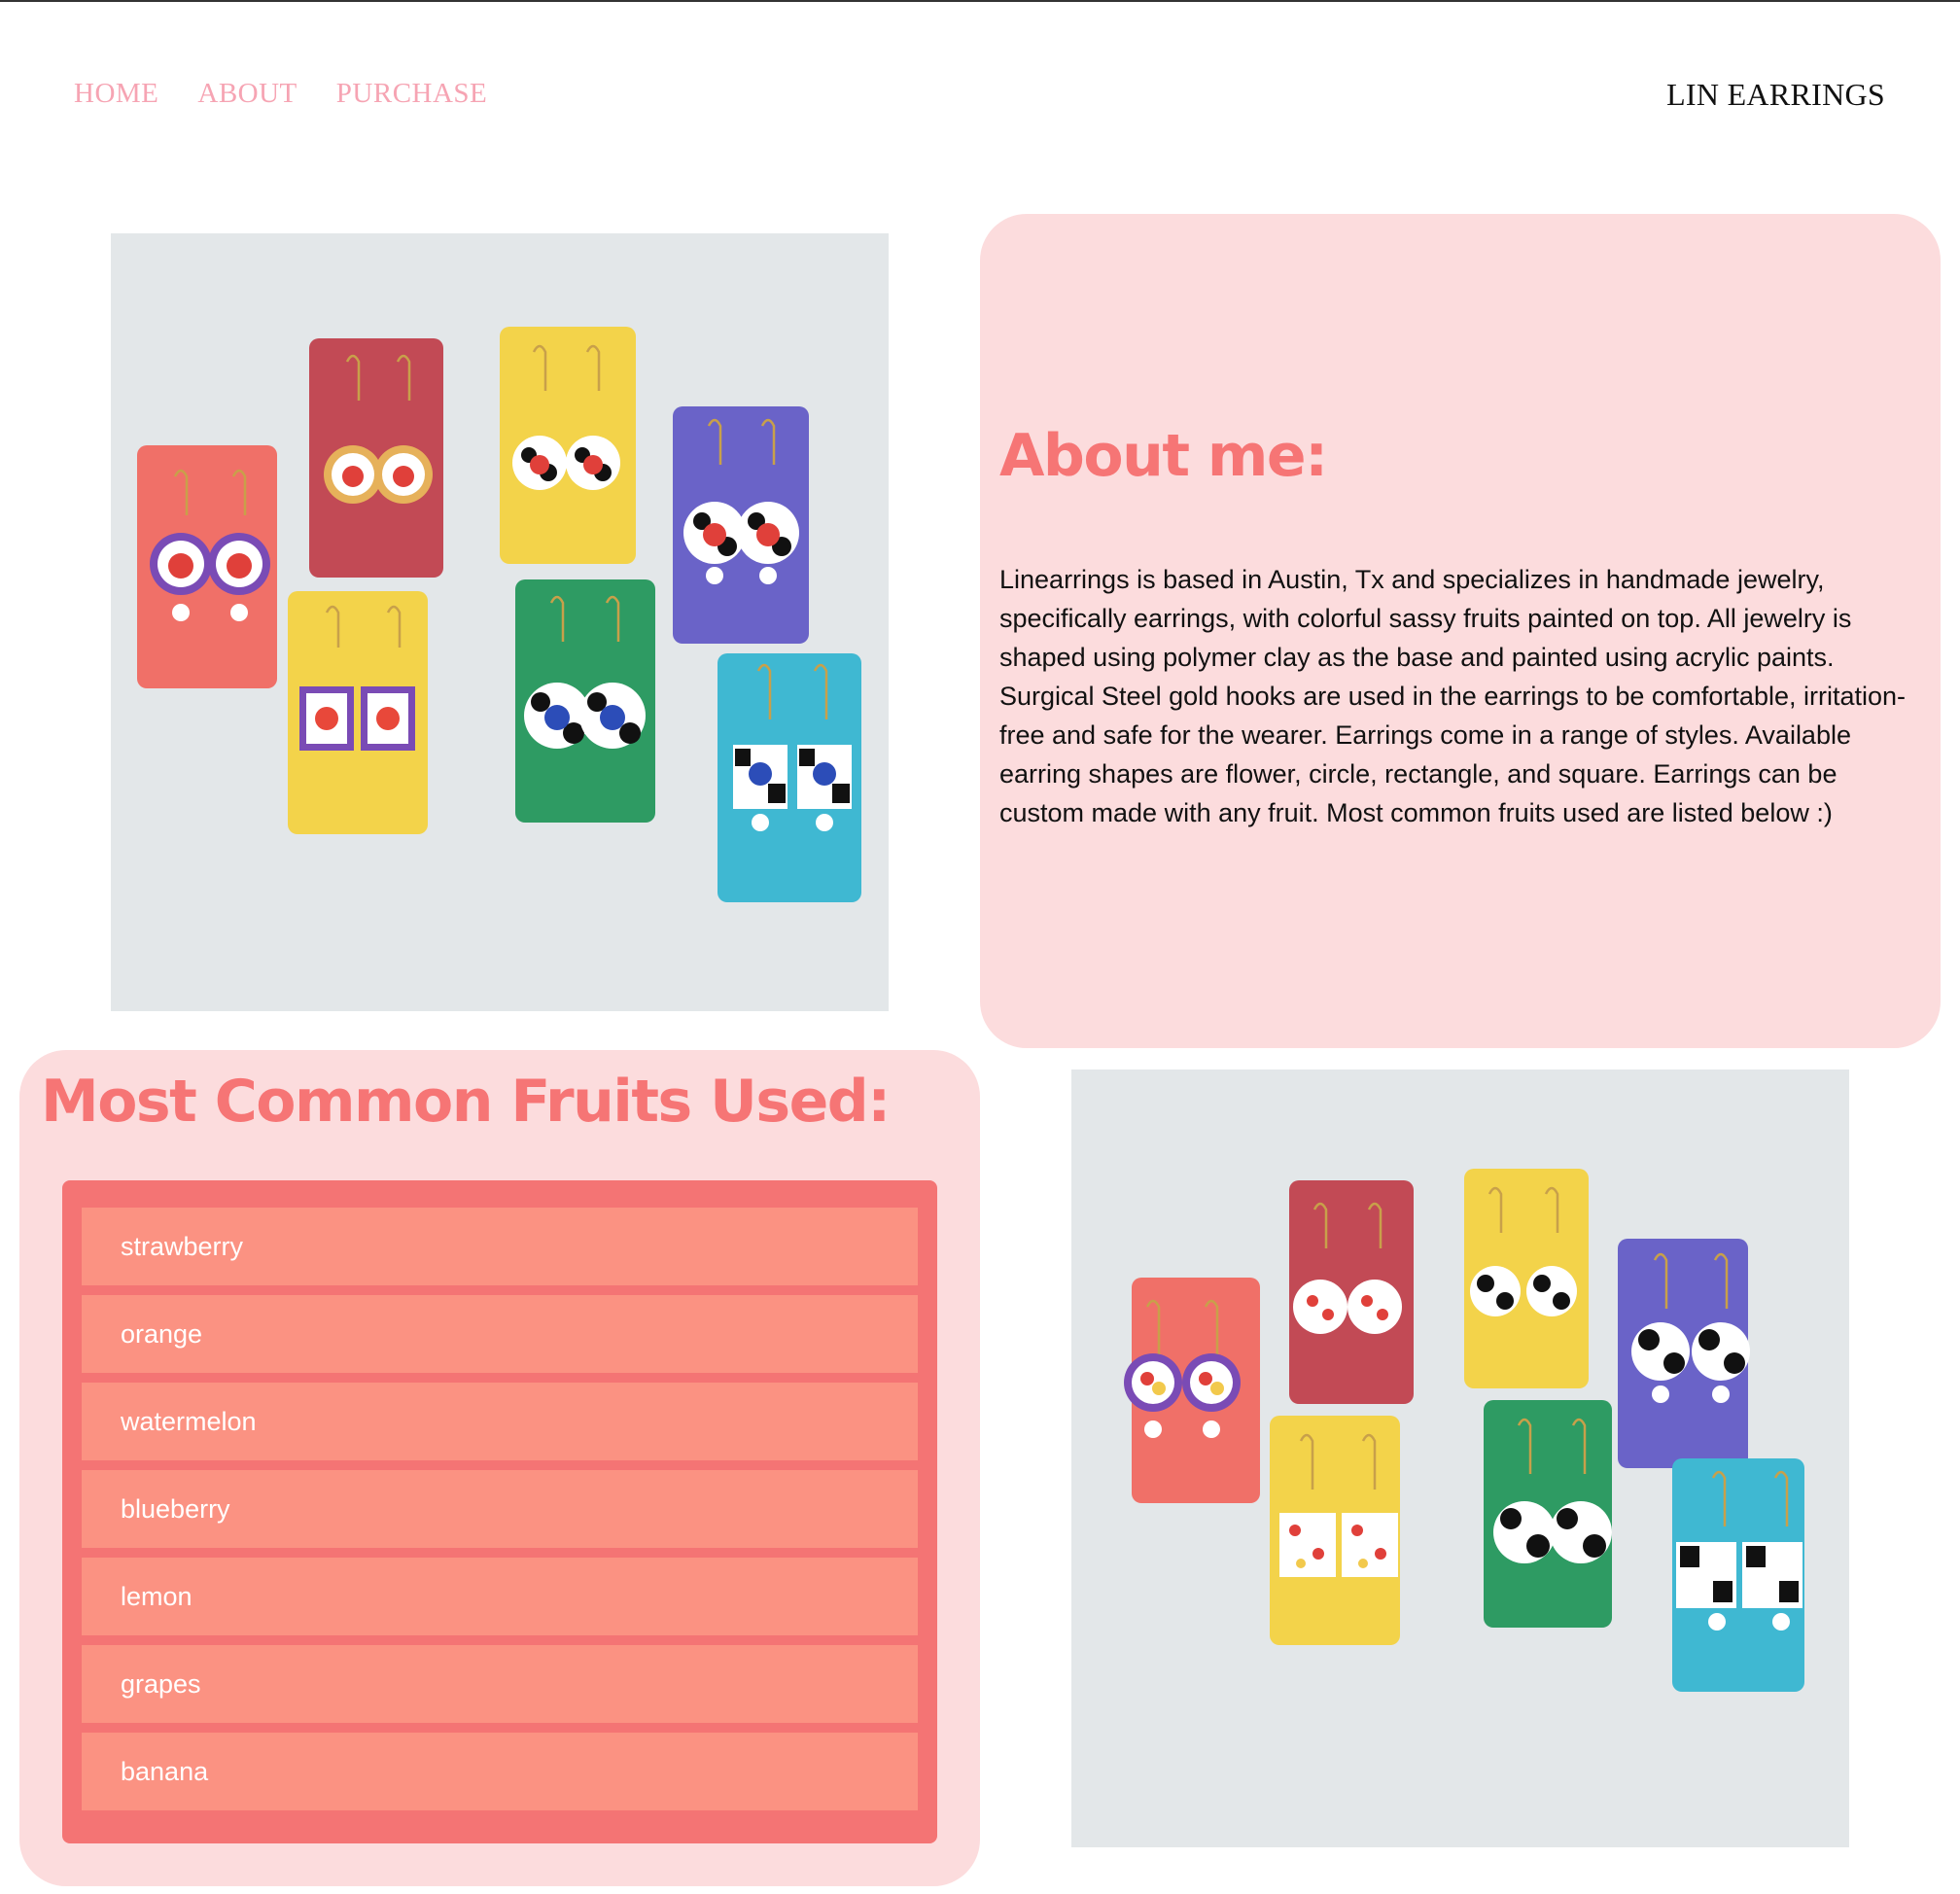 The height and width of the screenshot is (1894, 1960). Describe the element at coordinates (500, 1509) in the screenshot. I see `fruit-item-blueberry: blueberry` at that location.